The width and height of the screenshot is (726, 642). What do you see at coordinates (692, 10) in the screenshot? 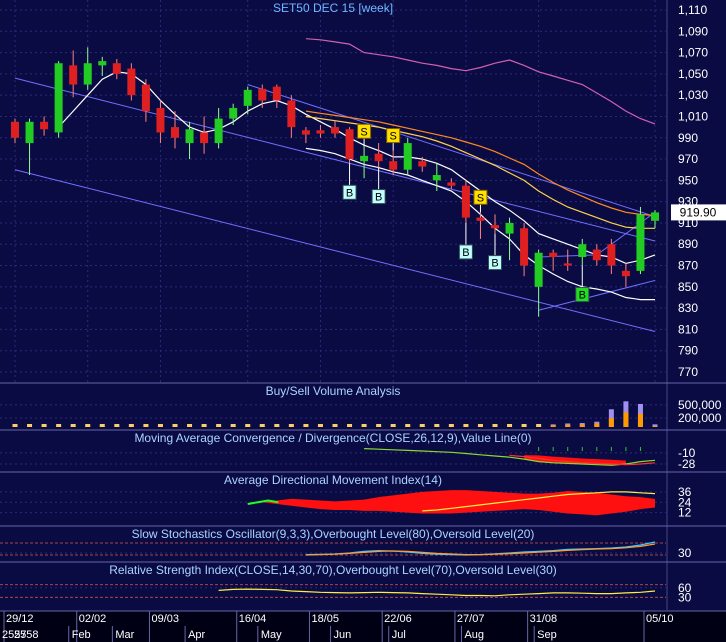
I see `price-tick-label: 1,110` at bounding box center [692, 10].